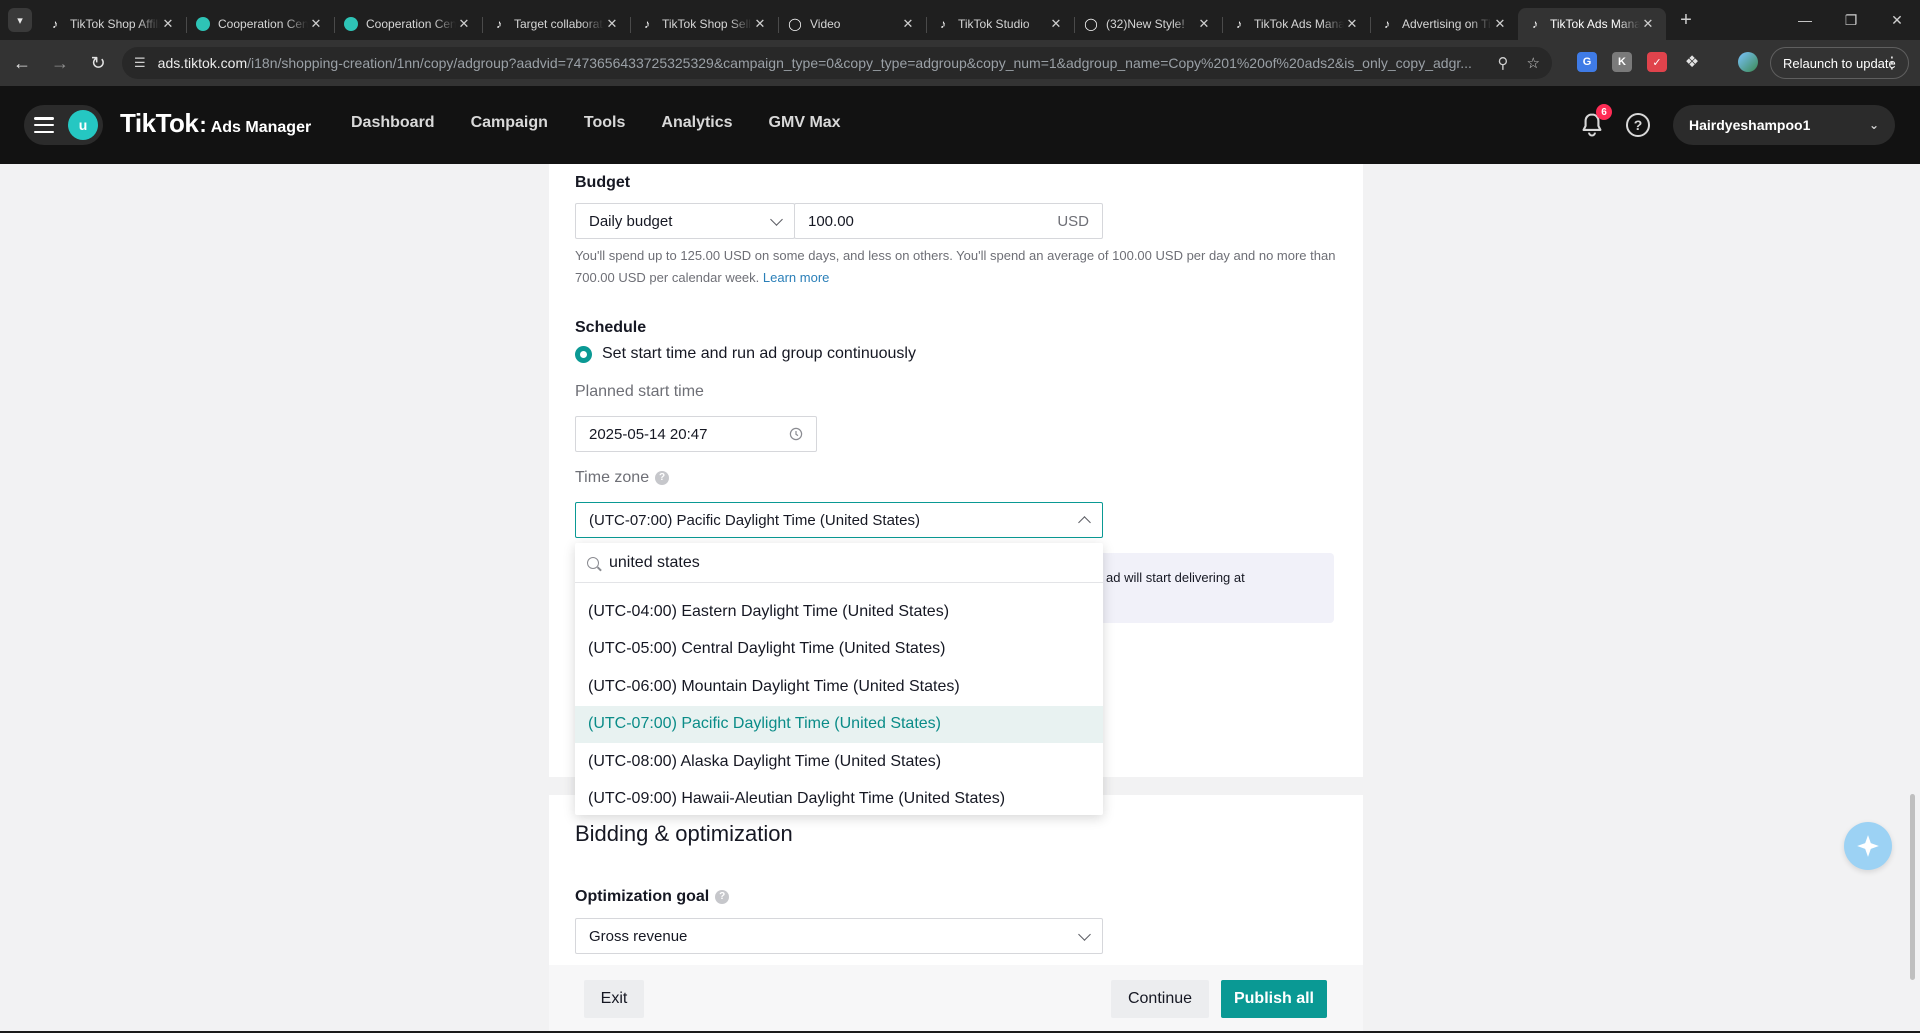  Describe the element at coordinates (1592, 24) in the screenshot. I see `browser-tab-active: ♪ TikTok Ads Manager ✕` at that location.